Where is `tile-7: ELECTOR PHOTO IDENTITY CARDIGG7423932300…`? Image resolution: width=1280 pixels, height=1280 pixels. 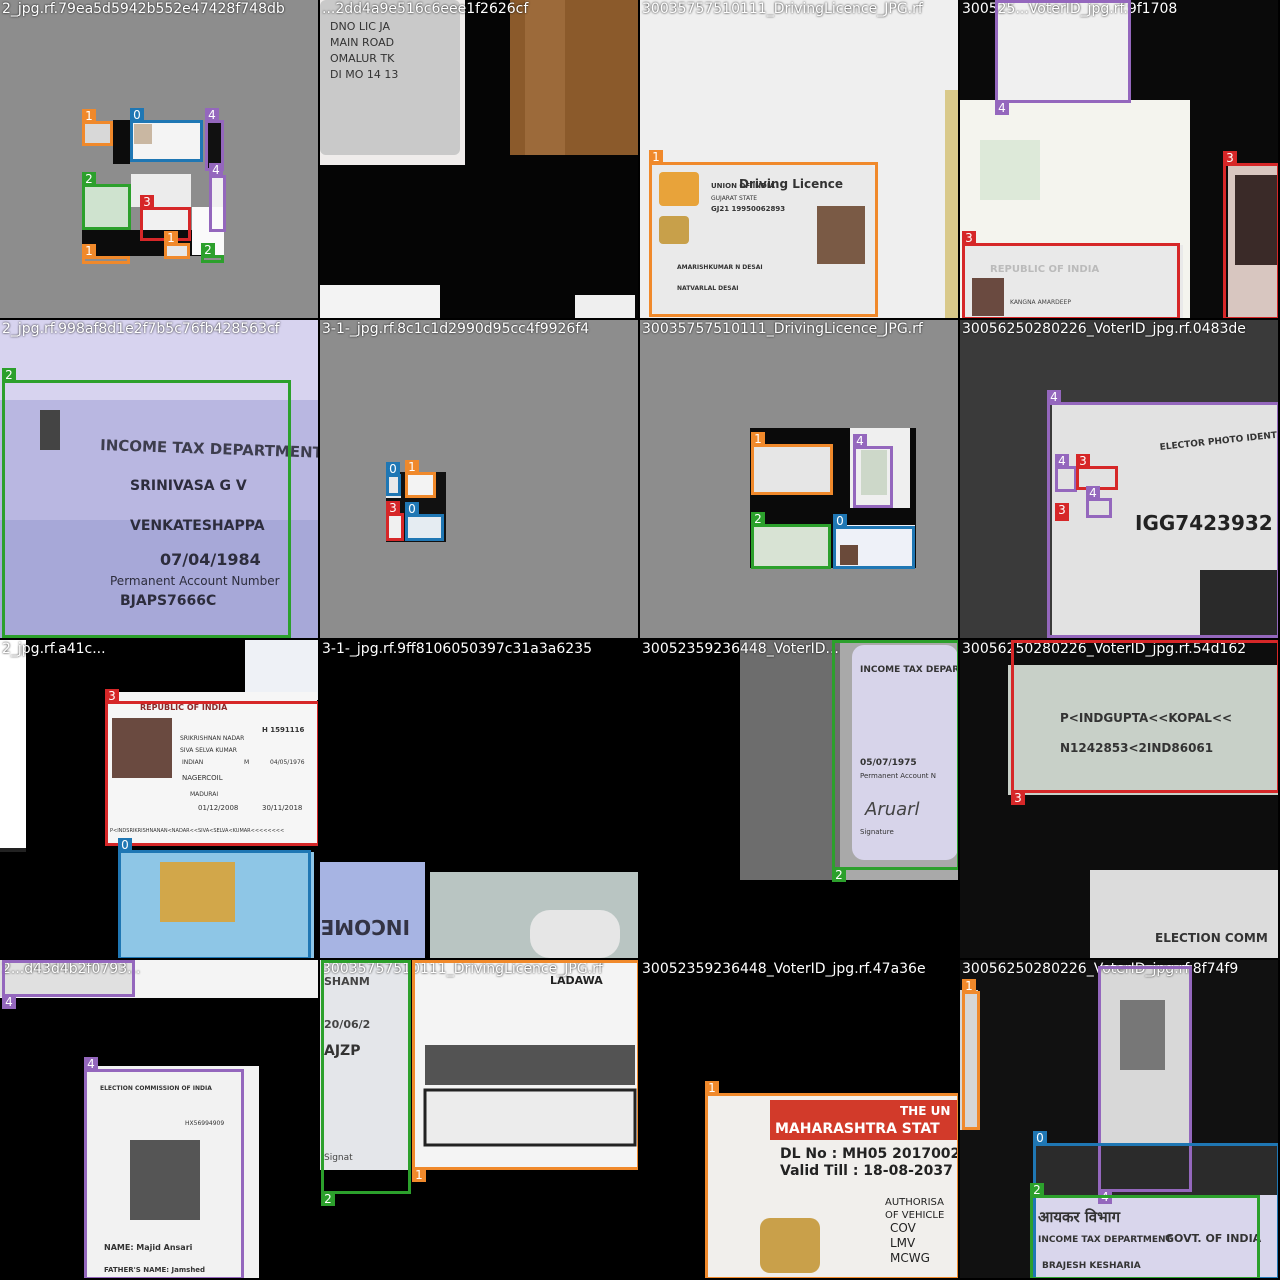 tile-7: ELECTOR PHOTO IDENTITY CARDIGG7423932300… is located at coordinates (1119, 479).